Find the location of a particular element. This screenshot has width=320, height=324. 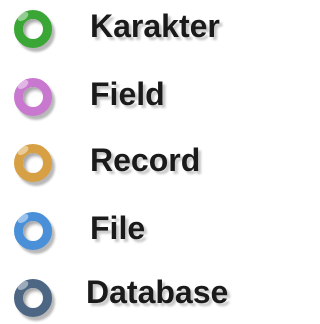

legend-label: Karakter is located at coordinates (155, 26).